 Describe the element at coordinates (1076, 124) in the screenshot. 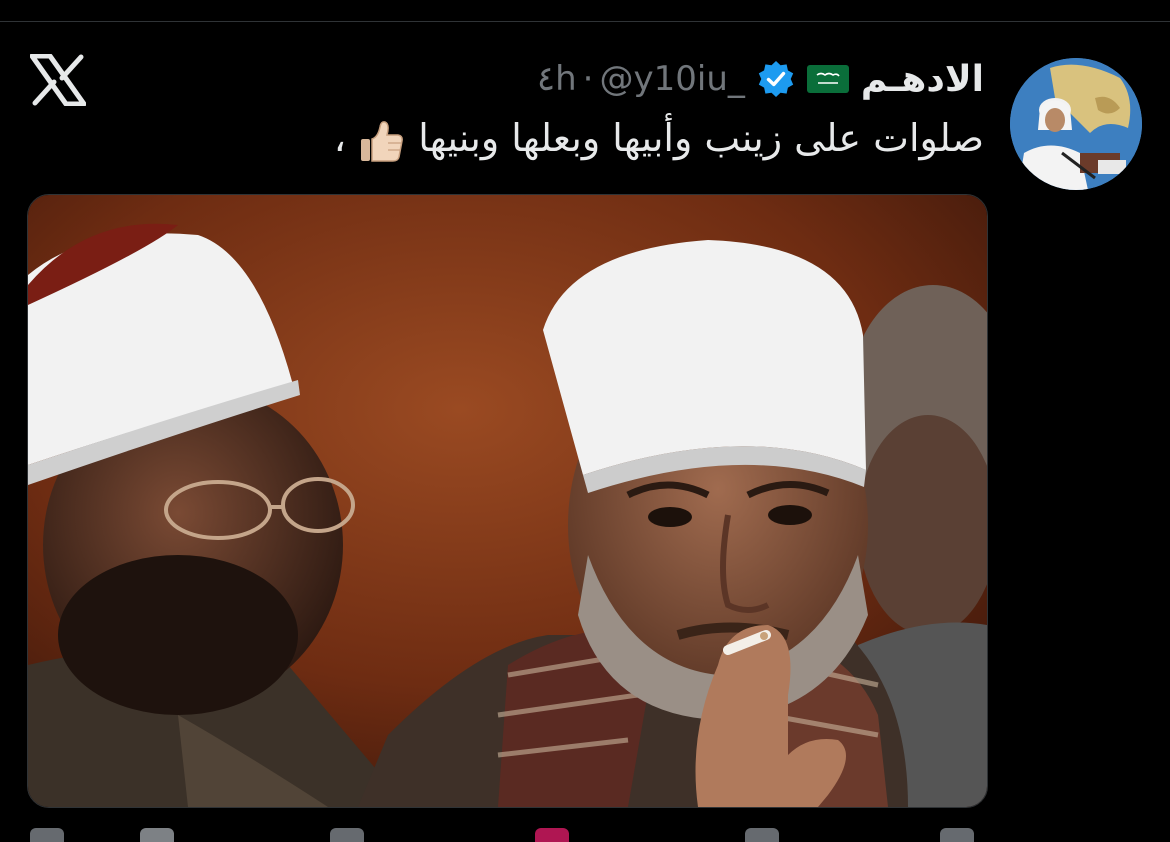

I see `avatar` at that location.